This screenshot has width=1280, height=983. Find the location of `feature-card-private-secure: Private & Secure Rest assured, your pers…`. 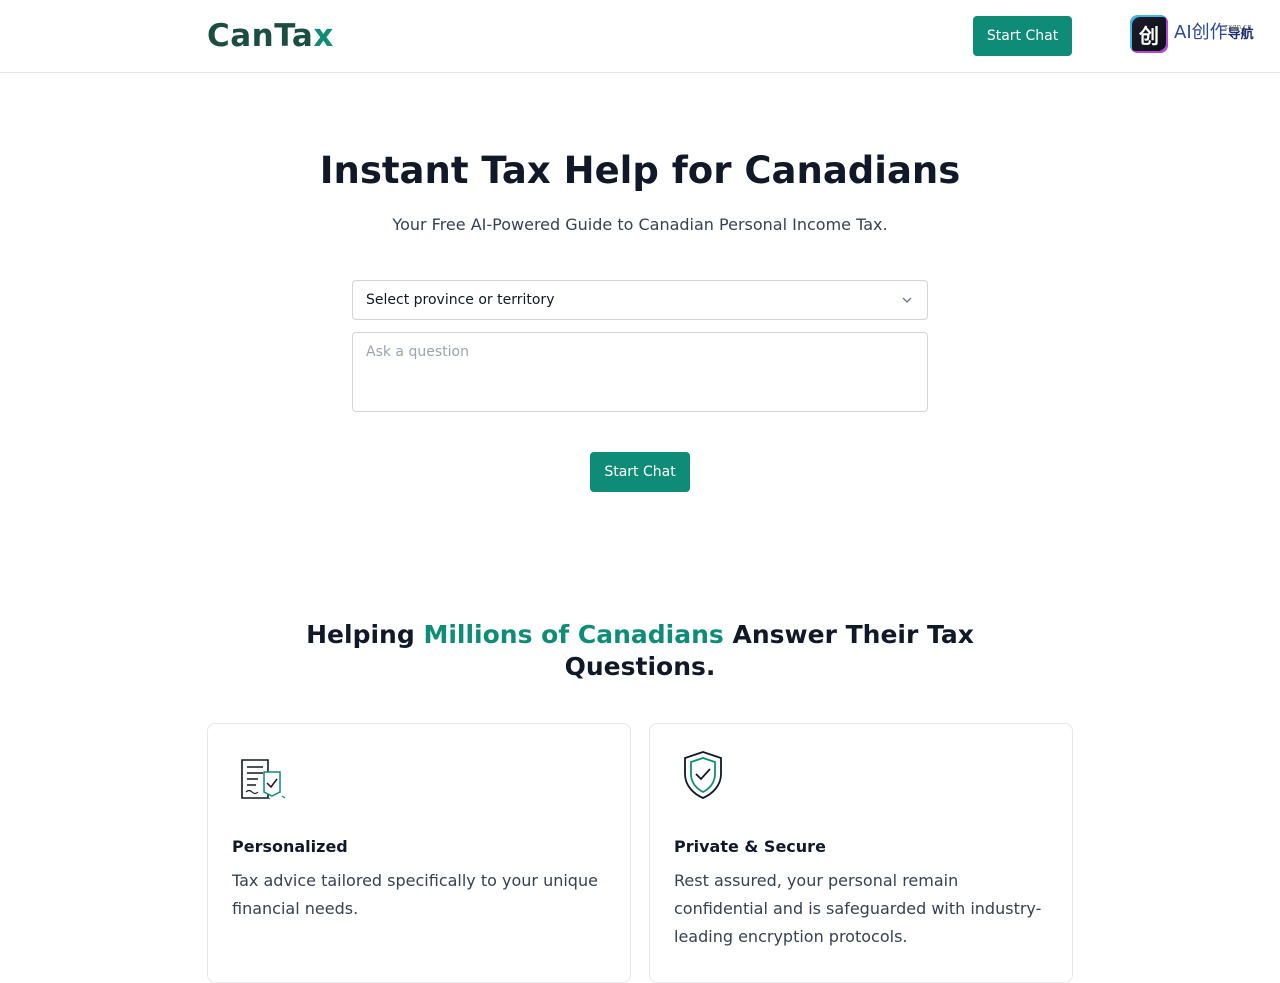

feature-card-private-secure: Private & Secure Rest assured, your pers… is located at coordinates (861, 853).